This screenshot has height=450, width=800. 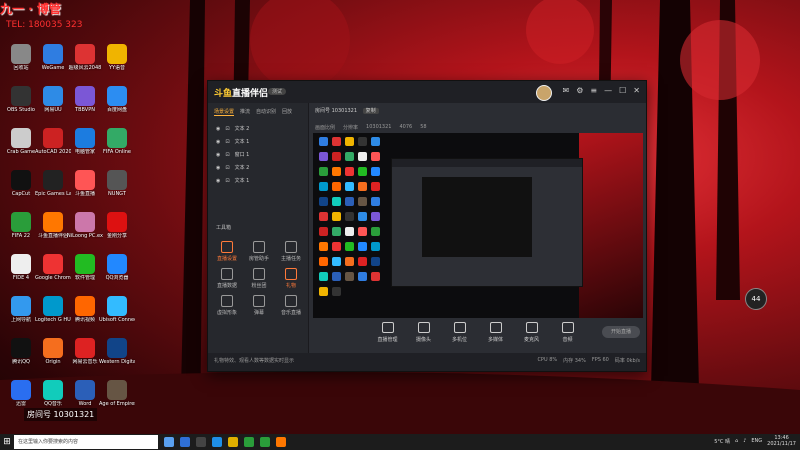 What do you see at coordinates (325, 127) in the screenshot?
I see `preview-bar-item: 画面比例` at bounding box center [325, 127].